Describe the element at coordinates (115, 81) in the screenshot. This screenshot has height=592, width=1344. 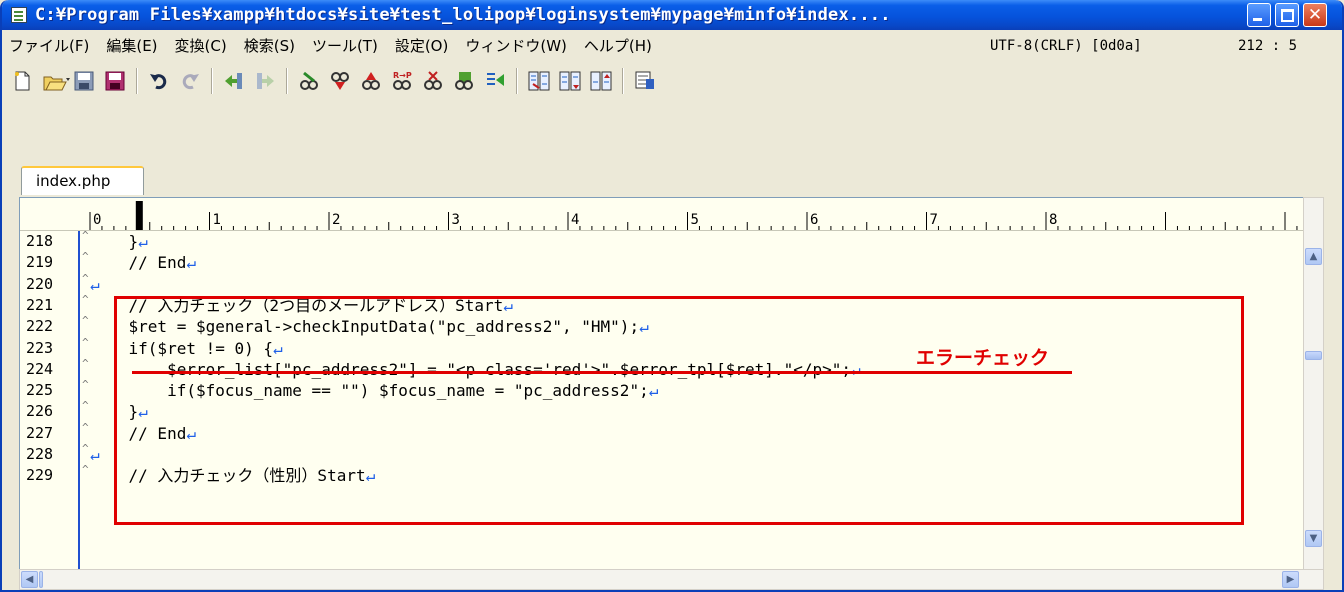
I see `save-all-icon` at that location.